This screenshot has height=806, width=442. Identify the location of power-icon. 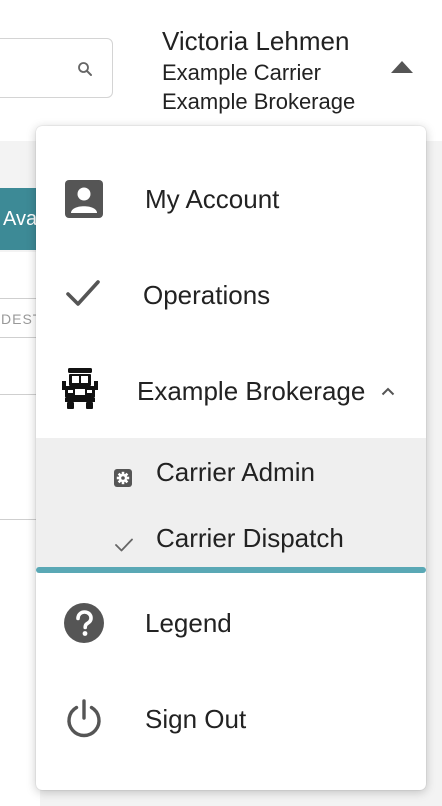
(84, 718).